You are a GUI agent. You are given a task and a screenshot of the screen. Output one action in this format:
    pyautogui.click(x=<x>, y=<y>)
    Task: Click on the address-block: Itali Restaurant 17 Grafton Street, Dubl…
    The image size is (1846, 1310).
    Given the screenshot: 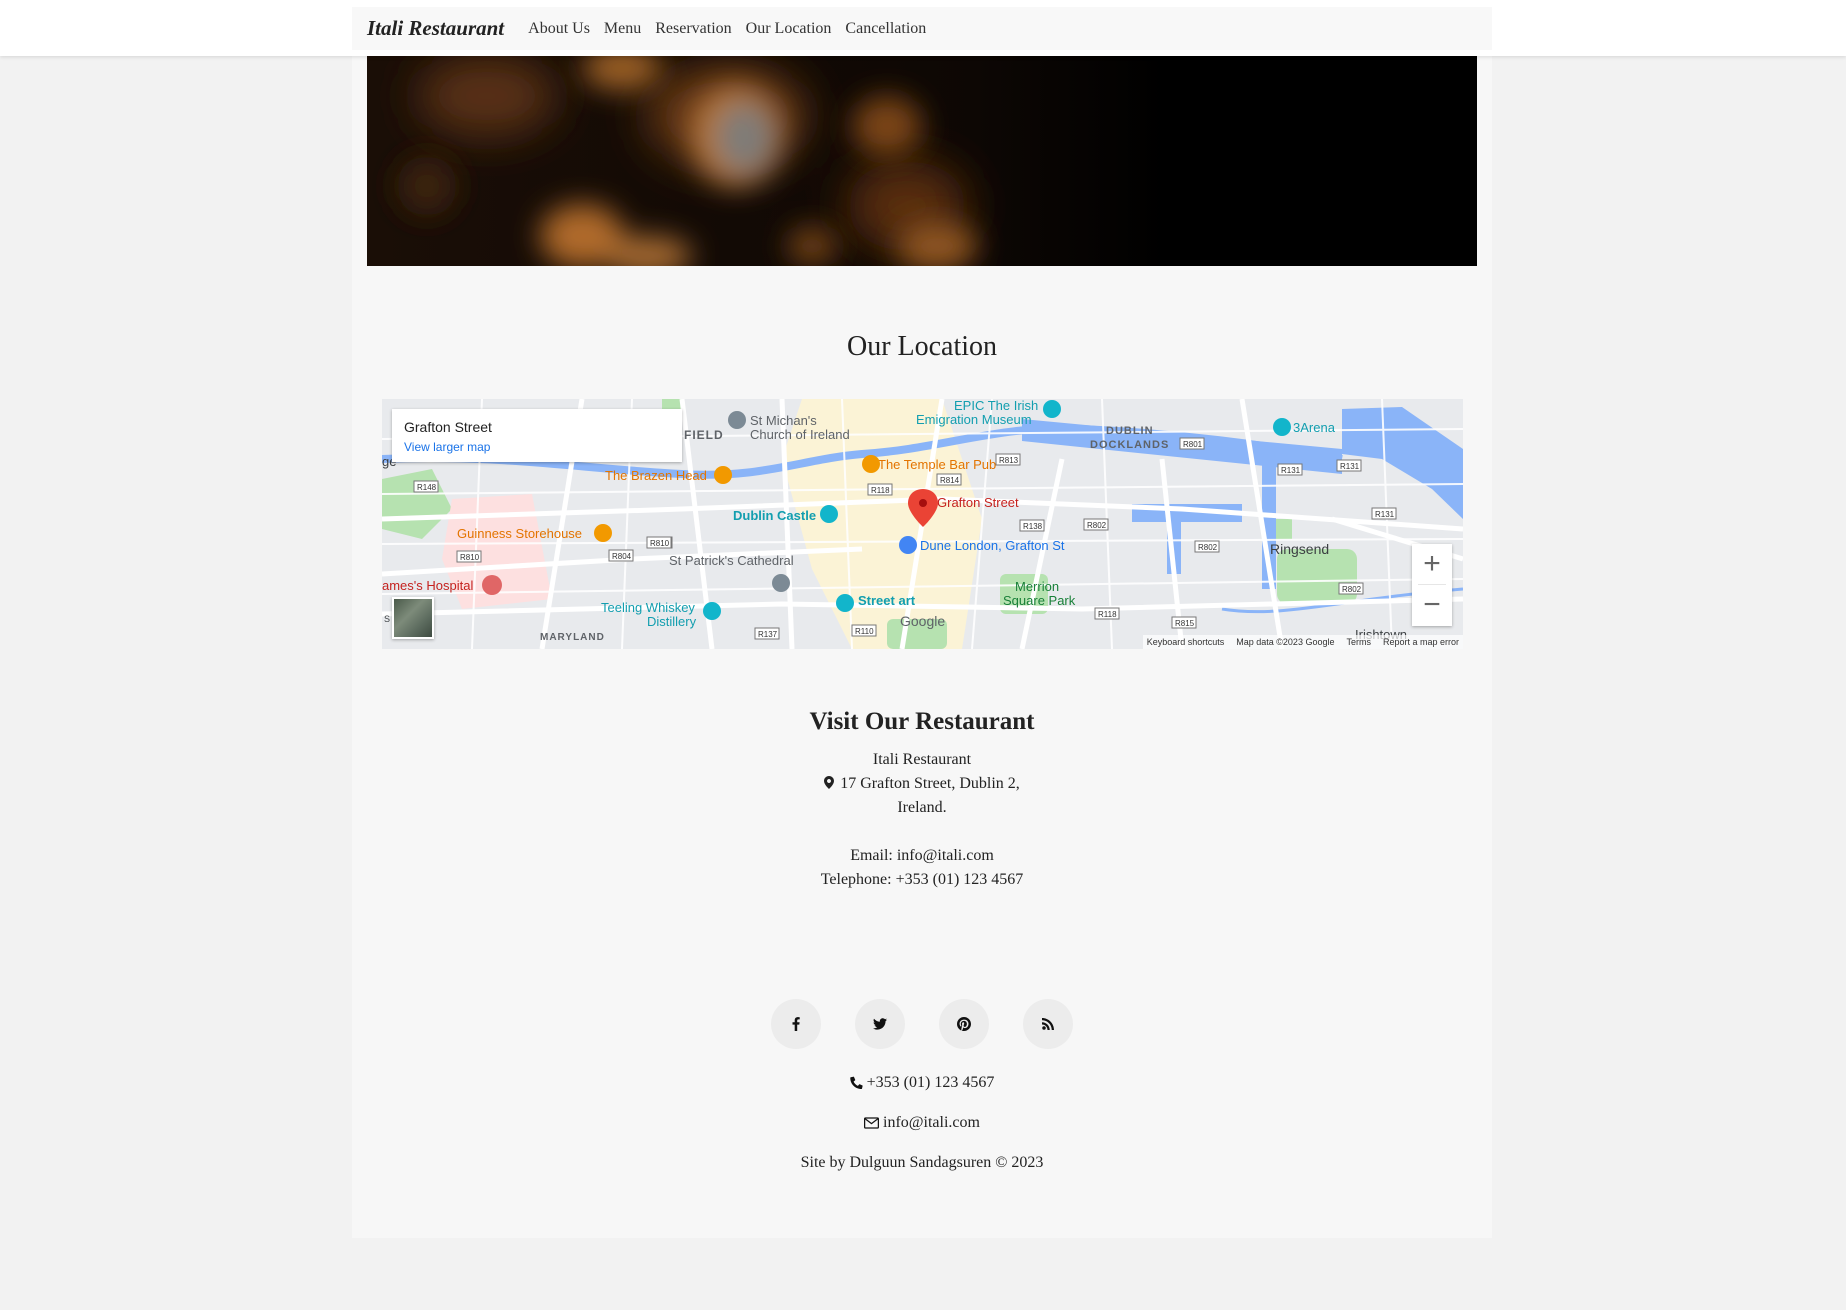 What is the action you would take?
    pyautogui.click(x=922, y=820)
    